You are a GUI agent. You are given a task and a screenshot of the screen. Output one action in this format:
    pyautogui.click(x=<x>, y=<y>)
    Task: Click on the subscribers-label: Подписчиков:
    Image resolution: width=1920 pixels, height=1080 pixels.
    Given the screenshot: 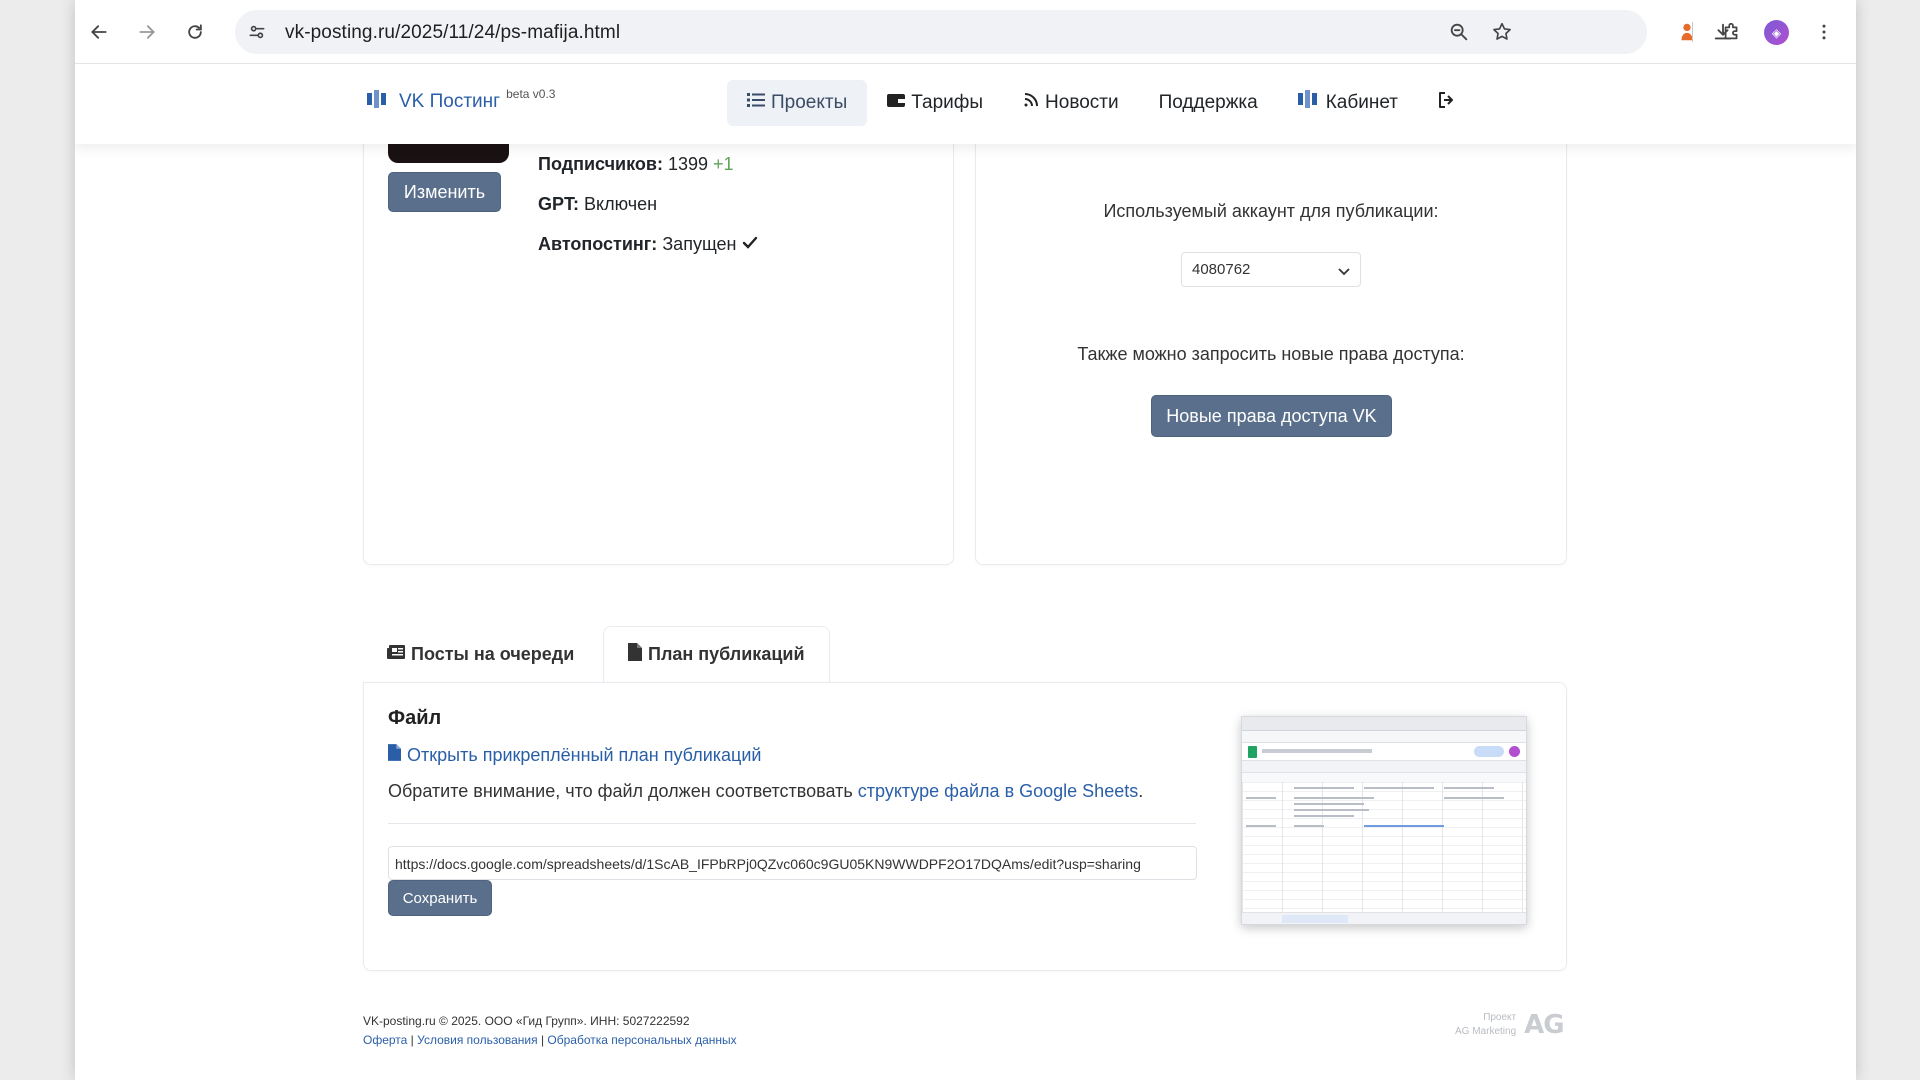 What is the action you would take?
    pyautogui.click(x=600, y=164)
    